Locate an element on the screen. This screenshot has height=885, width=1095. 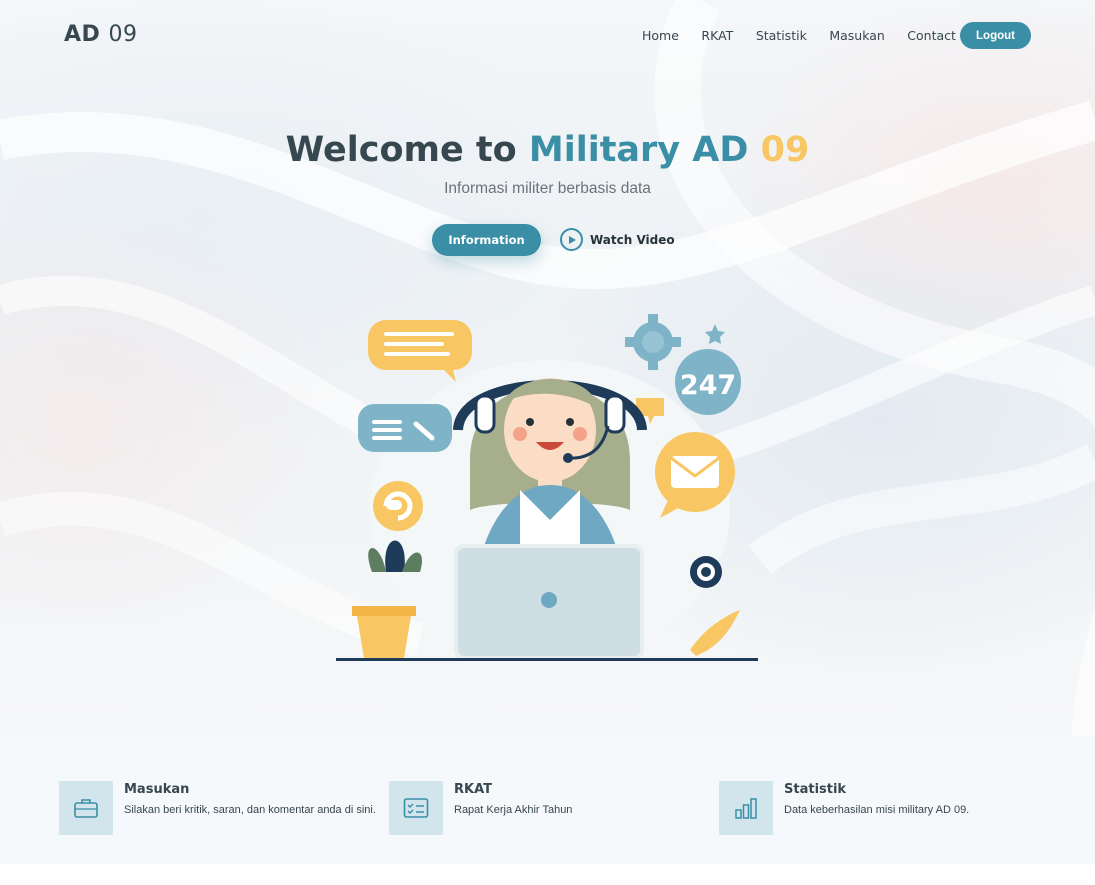
briefcase-icon is located at coordinates (86, 808).